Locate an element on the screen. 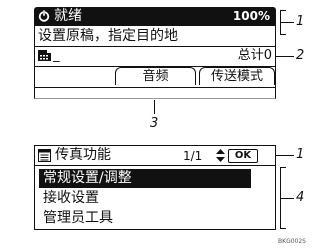 This screenshot has width=320, height=248. menu-item-admin-tools: 管理员工具 is located at coordinates (76, 218).